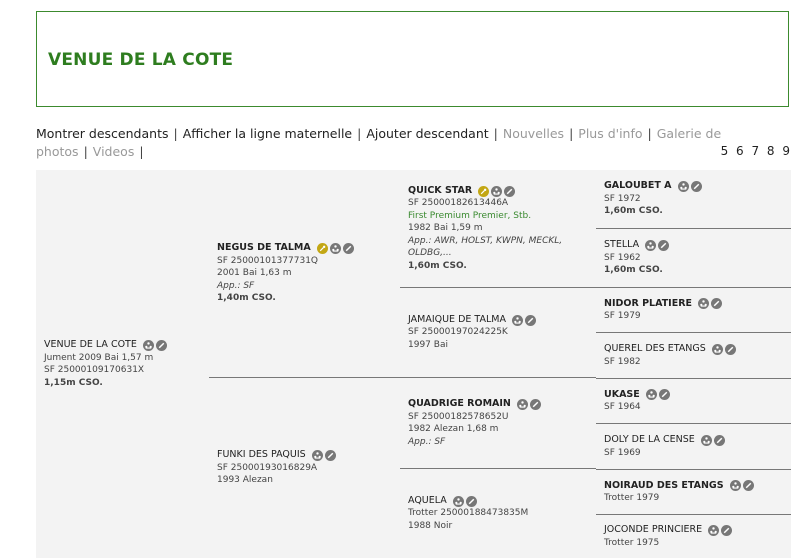  I want to click on page-title: VENUE DE LA COTE, so click(141, 60).